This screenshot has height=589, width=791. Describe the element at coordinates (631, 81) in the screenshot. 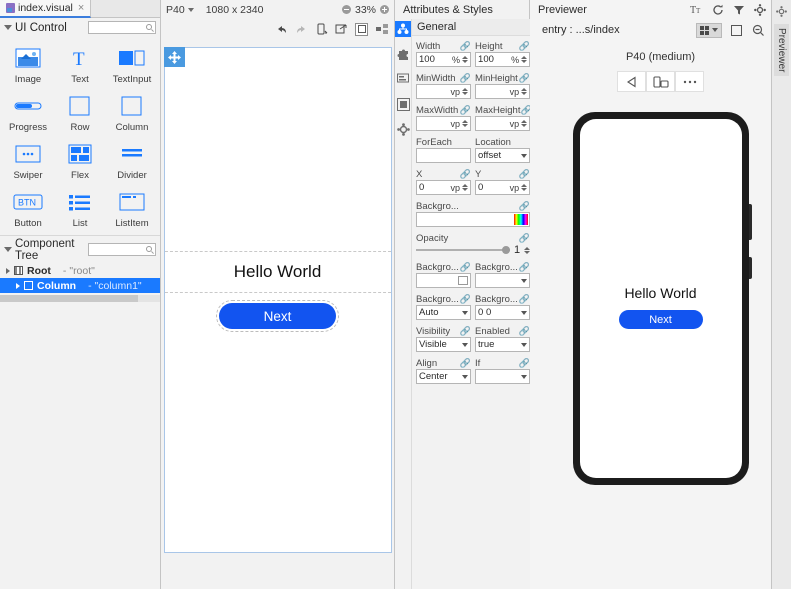

I see `back-icon` at that location.